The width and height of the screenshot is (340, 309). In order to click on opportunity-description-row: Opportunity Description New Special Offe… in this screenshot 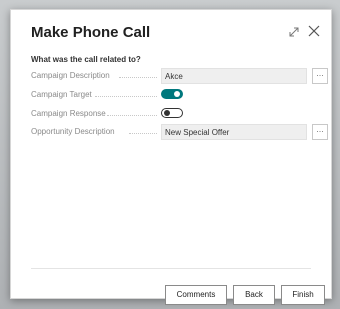, I will do `click(179, 132)`.